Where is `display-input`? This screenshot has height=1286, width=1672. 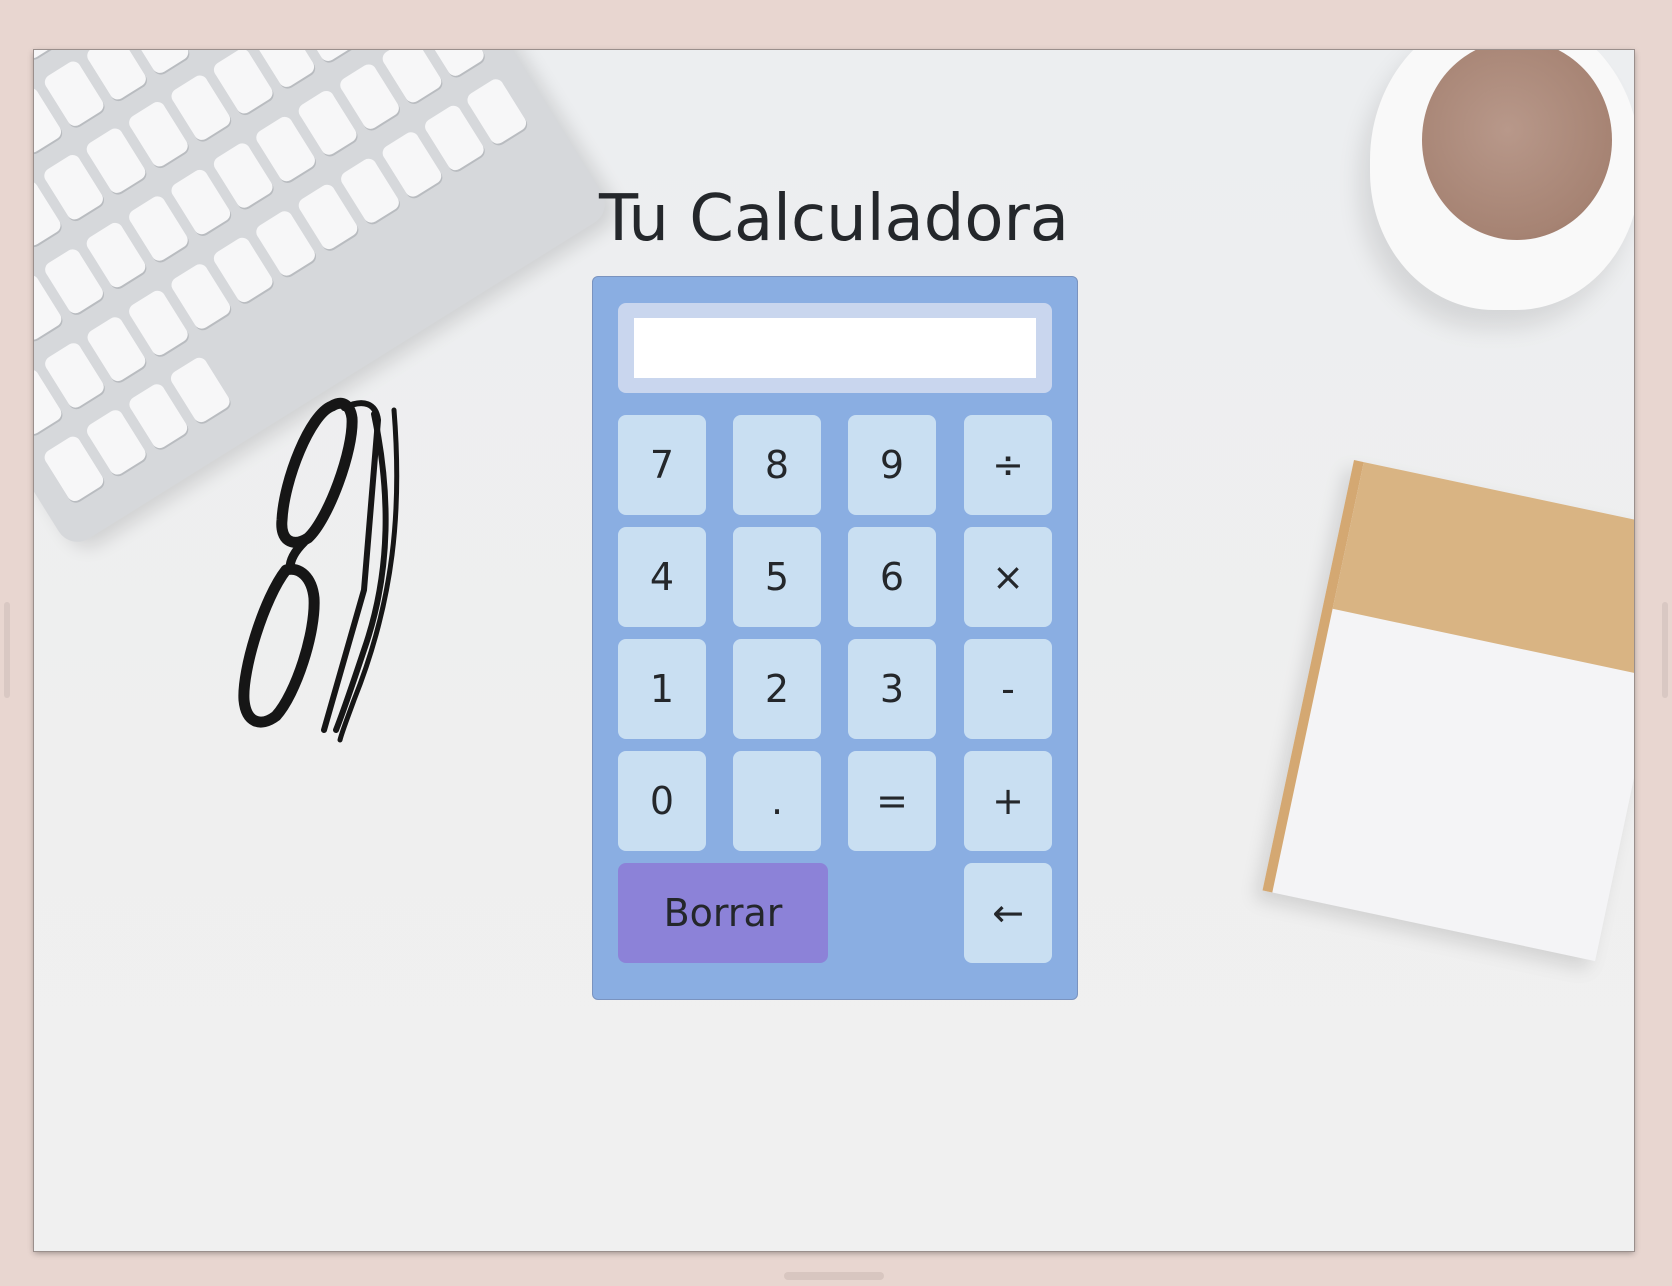 display-input is located at coordinates (835, 348).